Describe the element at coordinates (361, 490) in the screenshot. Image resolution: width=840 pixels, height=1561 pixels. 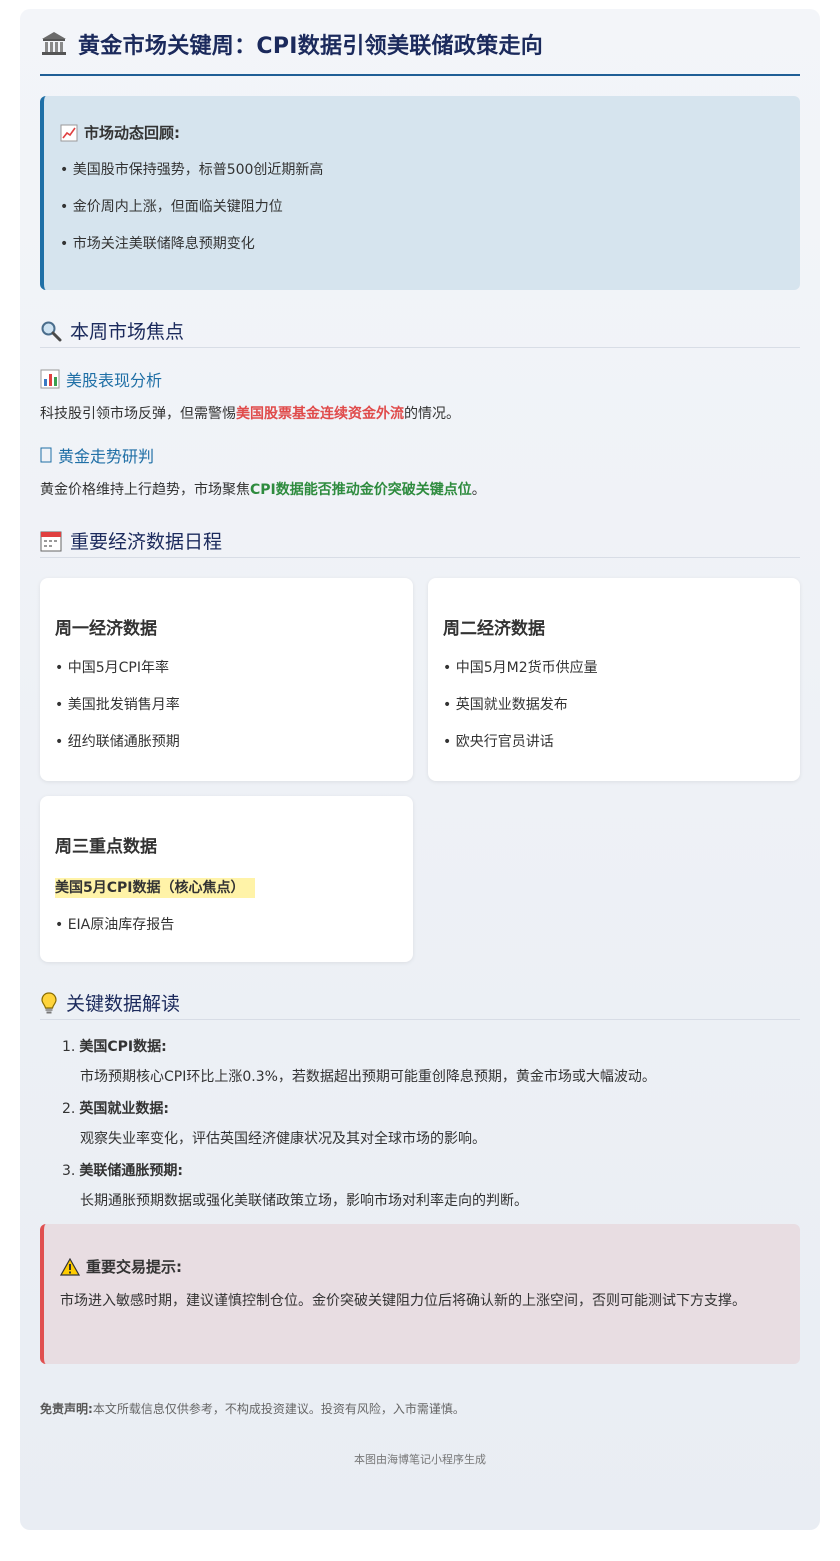
I see `gold-highlight: CPI数据能否推动金价突破关键点位` at that location.